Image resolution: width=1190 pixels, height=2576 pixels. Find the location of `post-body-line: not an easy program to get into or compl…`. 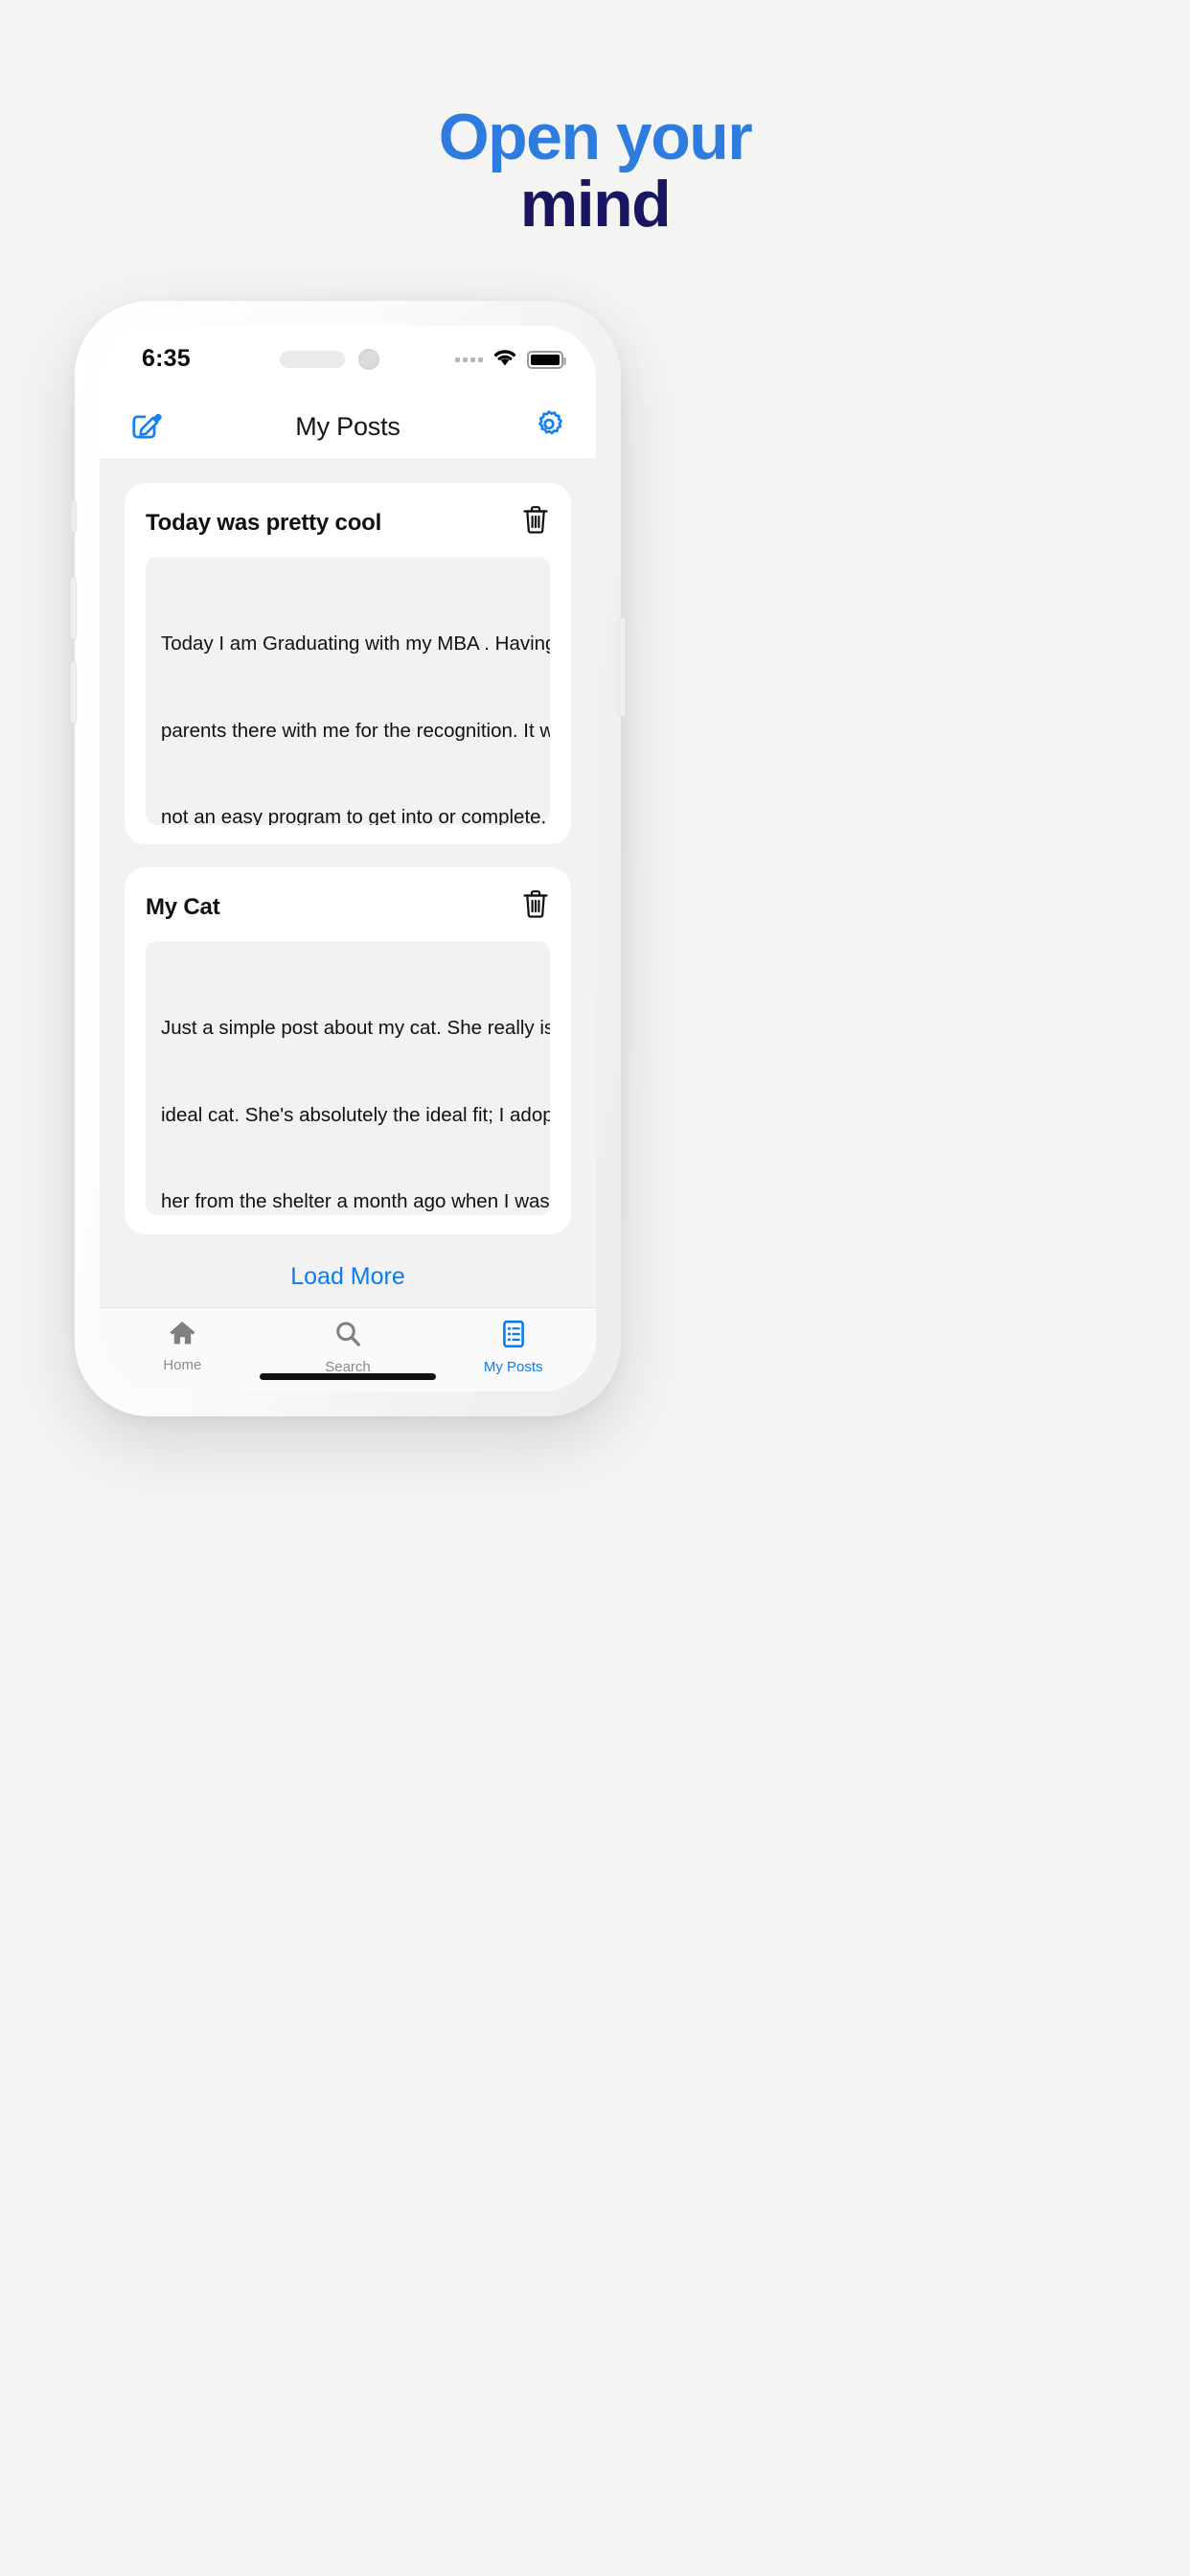

post-body-line: not an easy program to get into or compl… is located at coordinates (354, 815).